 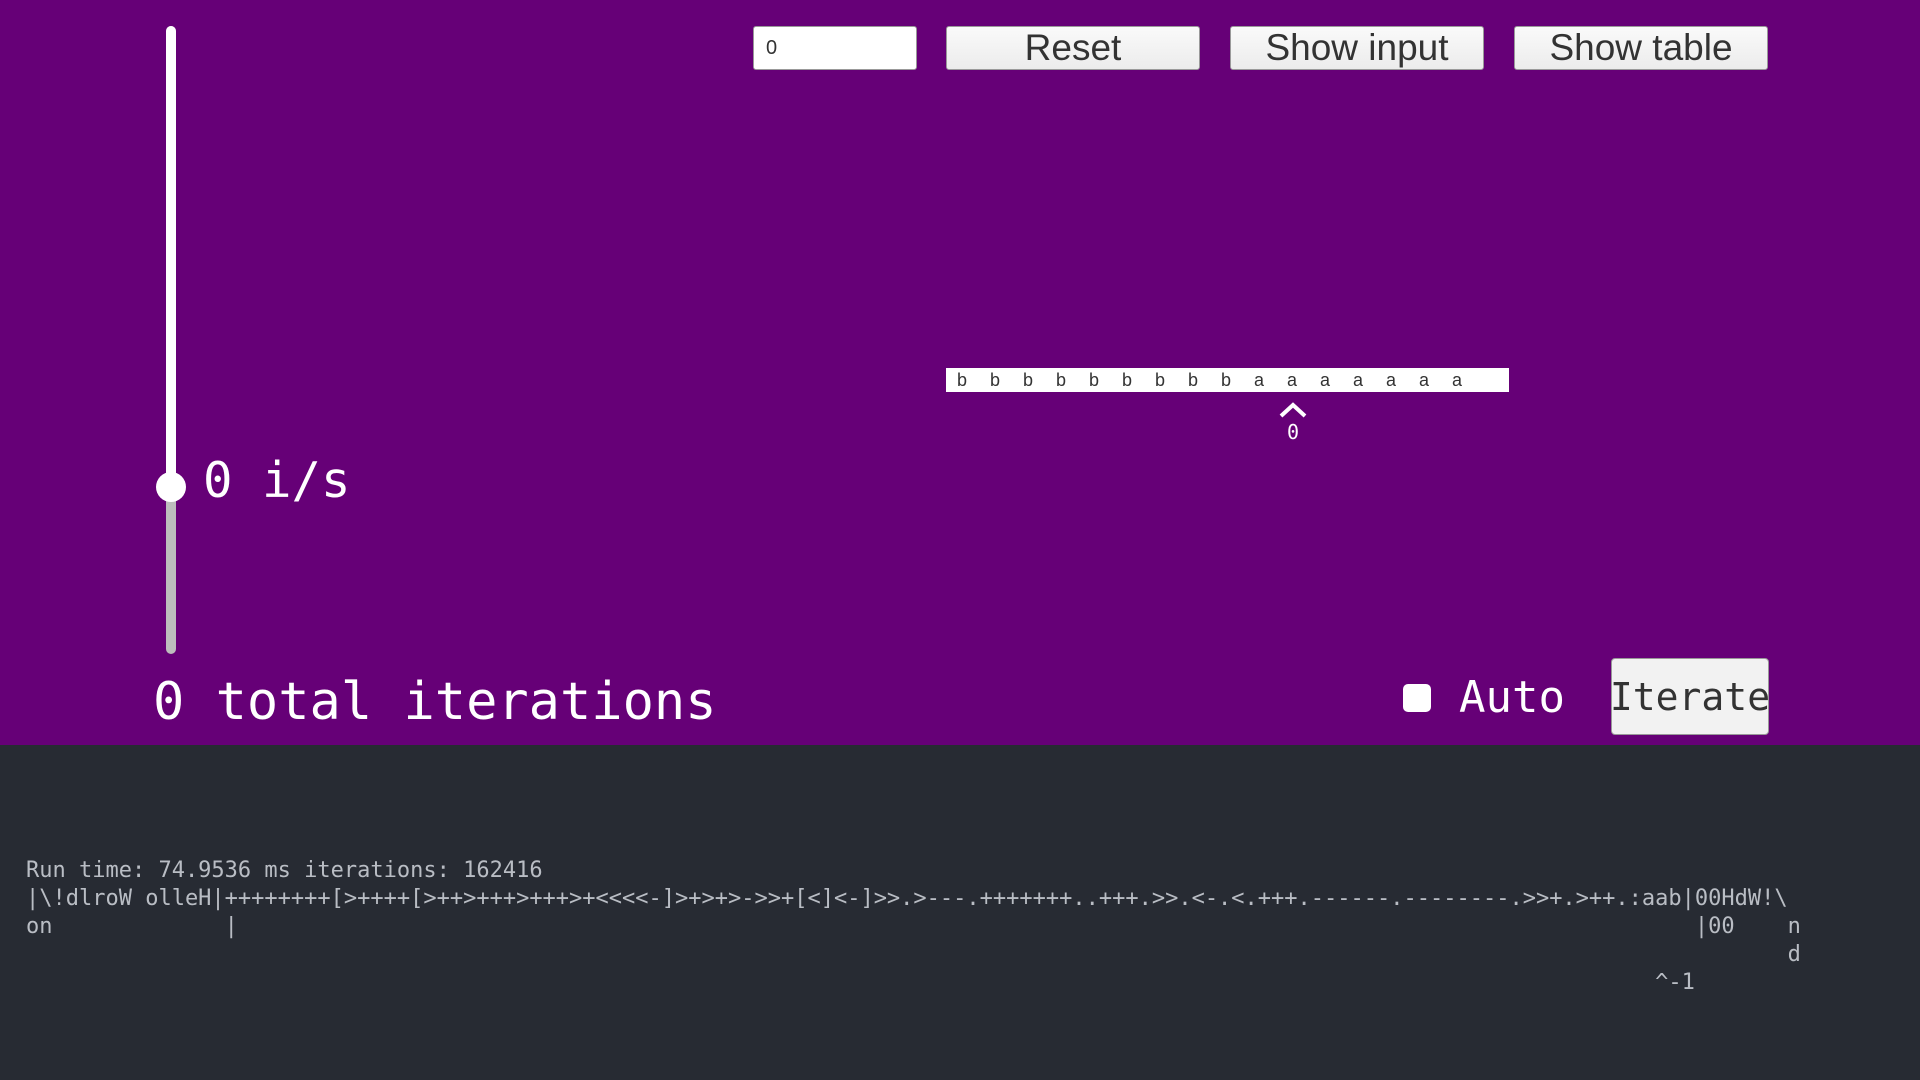 I want to click on tape-head-caret-icon, so click(x=1293, y=410).